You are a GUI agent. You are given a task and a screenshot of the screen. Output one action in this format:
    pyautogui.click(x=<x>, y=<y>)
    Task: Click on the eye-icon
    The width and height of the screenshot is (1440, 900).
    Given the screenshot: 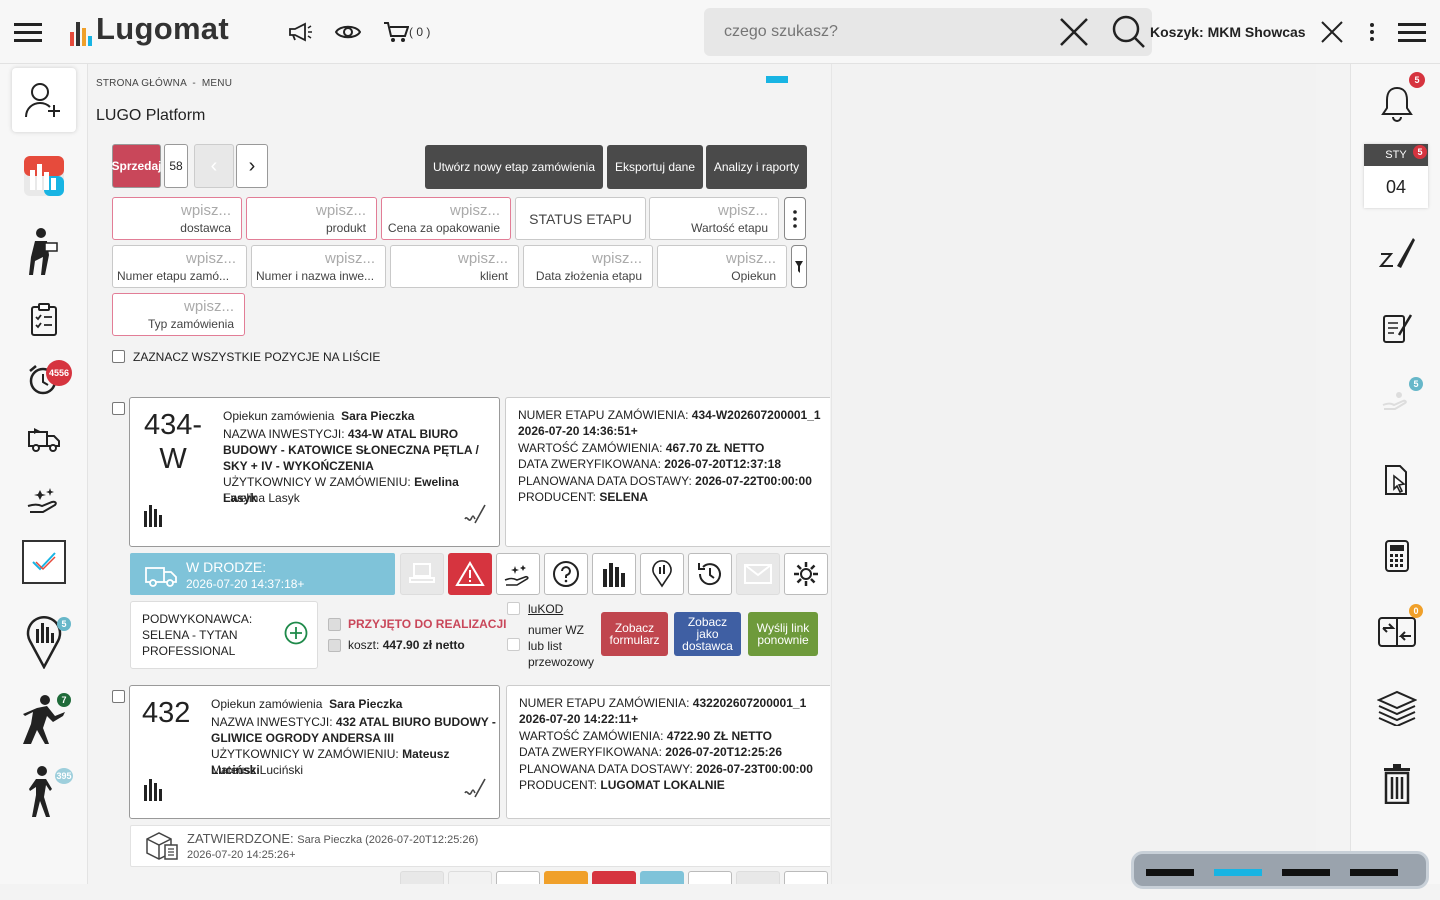 What is the action you would take?
    pyautogui.click(x=348, y=32)
    